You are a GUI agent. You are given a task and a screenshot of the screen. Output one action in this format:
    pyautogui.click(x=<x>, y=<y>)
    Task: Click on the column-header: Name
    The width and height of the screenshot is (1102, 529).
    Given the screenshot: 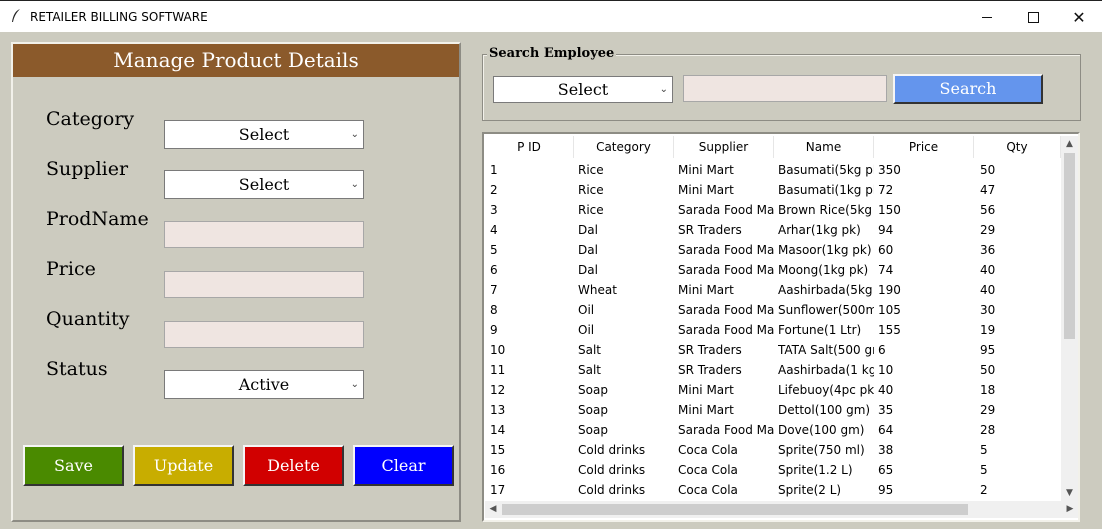 What is the action you would take?
    pyautogui.click(x=824, y=147)
    